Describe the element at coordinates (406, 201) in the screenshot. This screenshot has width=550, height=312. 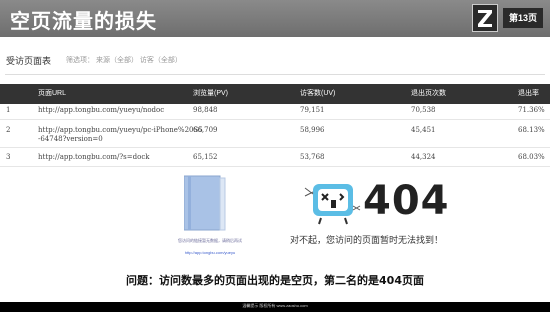
I see `error-code: 404` at that location.